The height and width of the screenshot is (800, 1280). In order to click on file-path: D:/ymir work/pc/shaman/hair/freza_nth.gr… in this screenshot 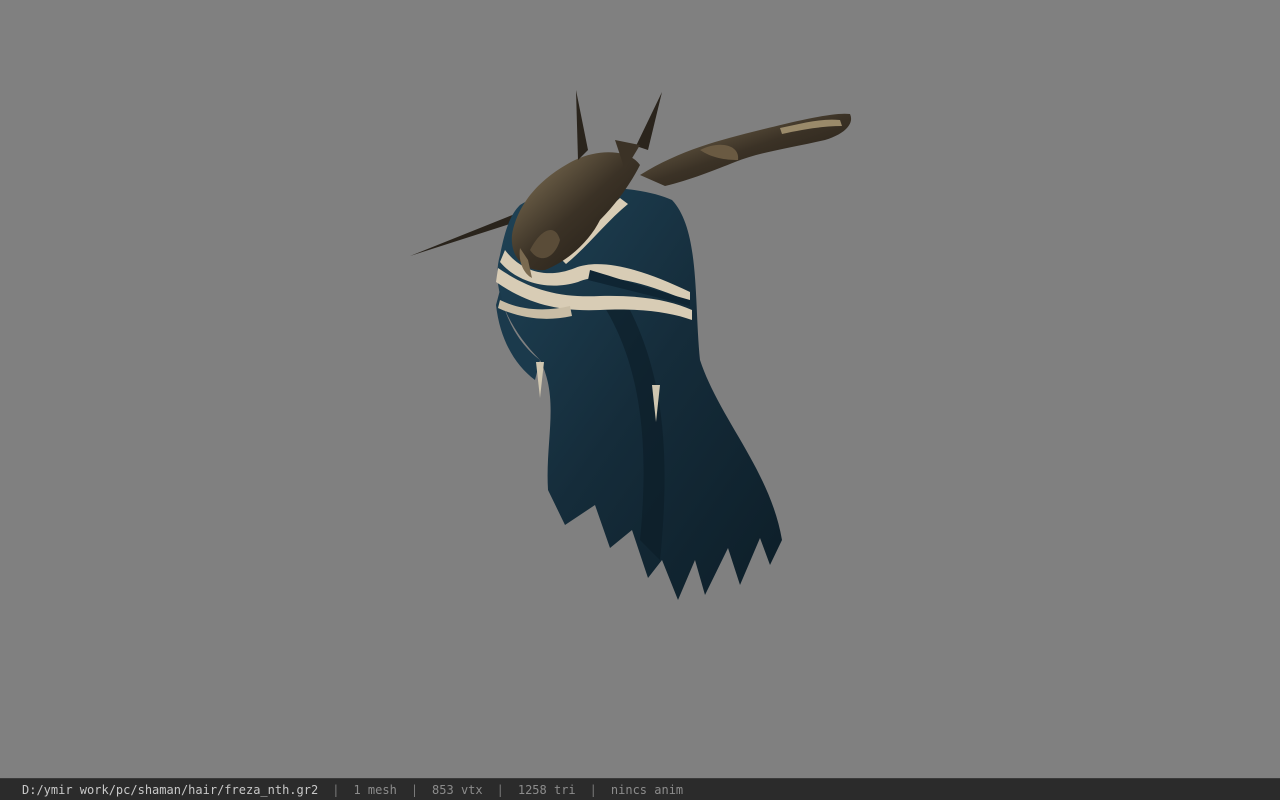, I will do `click(170, 789)`.